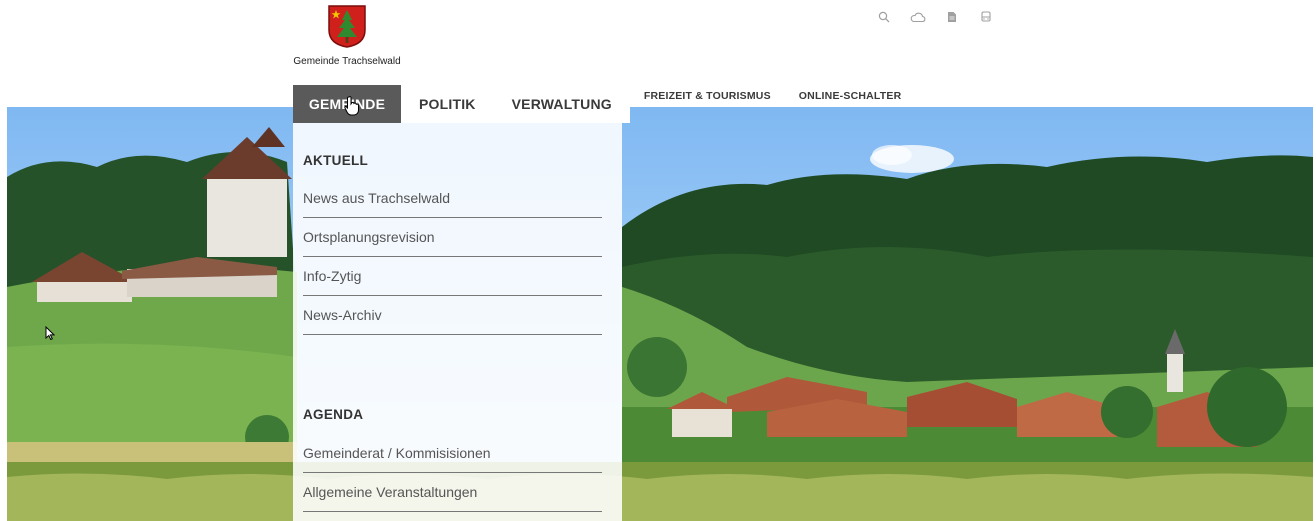 The image size is (1316, 521). I want to click on logo-text: Gemeinde Trachselwald, so click(347, 61).